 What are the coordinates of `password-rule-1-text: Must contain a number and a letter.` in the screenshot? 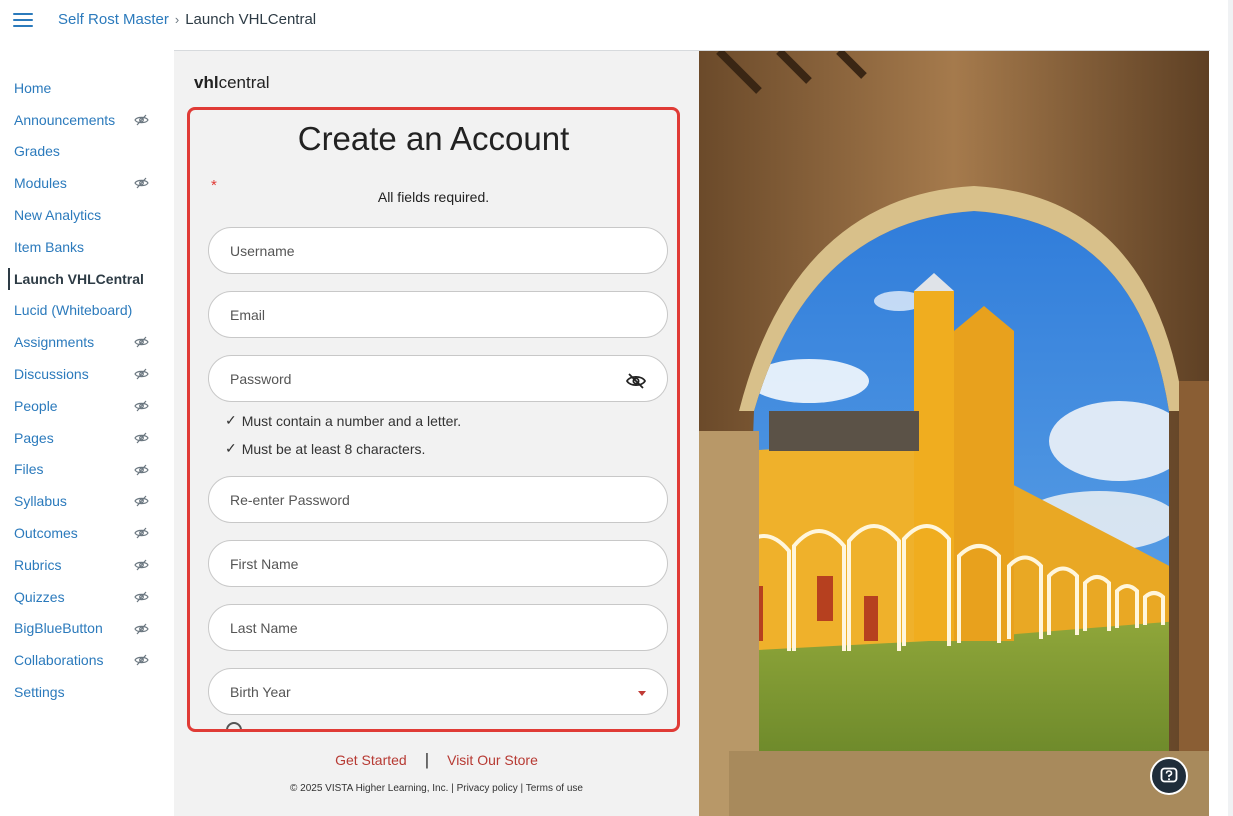 It's located at (351, 420).